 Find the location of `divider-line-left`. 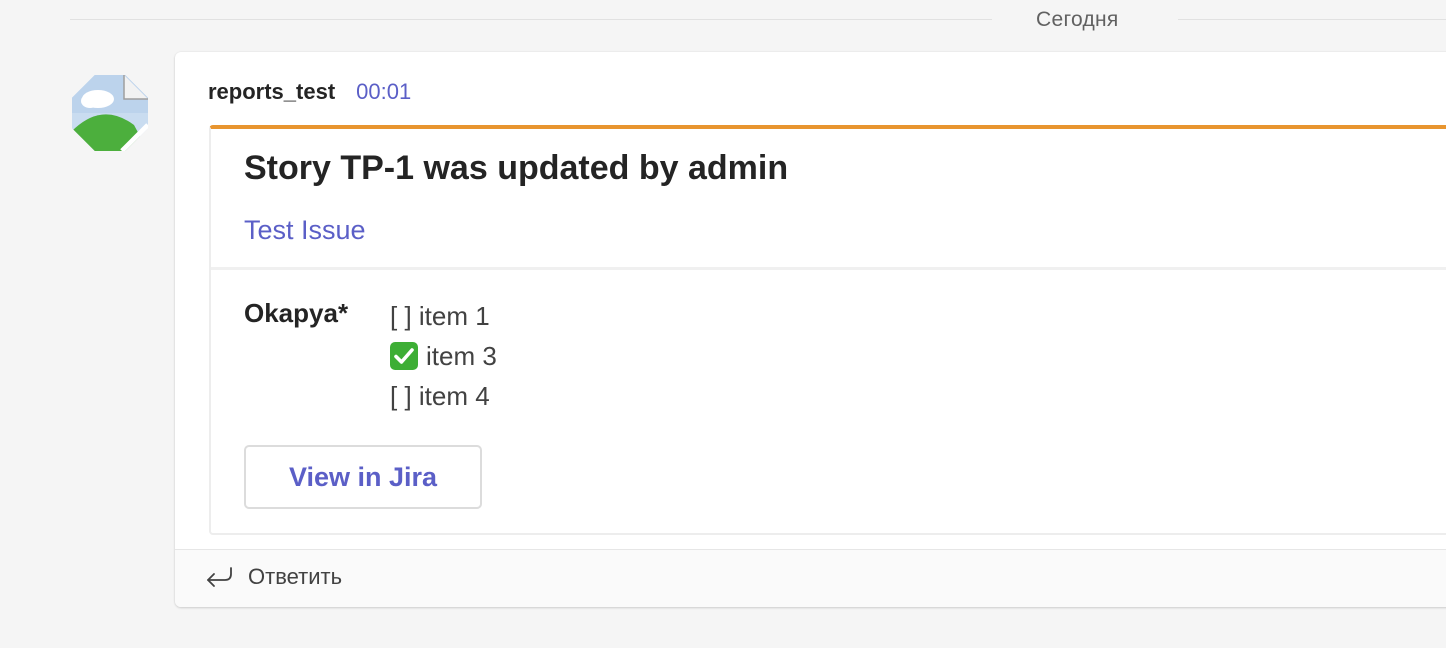

divider-line-left is located at coordinates (531, 19).